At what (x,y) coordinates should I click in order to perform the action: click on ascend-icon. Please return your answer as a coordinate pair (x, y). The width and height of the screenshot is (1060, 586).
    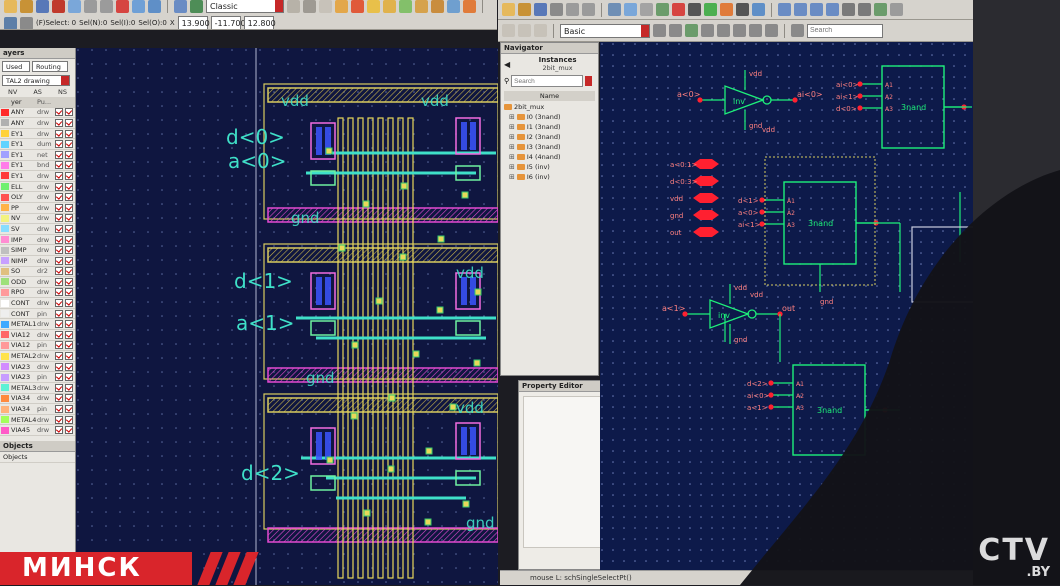
    Looking at the image, I should click on (864, 9).